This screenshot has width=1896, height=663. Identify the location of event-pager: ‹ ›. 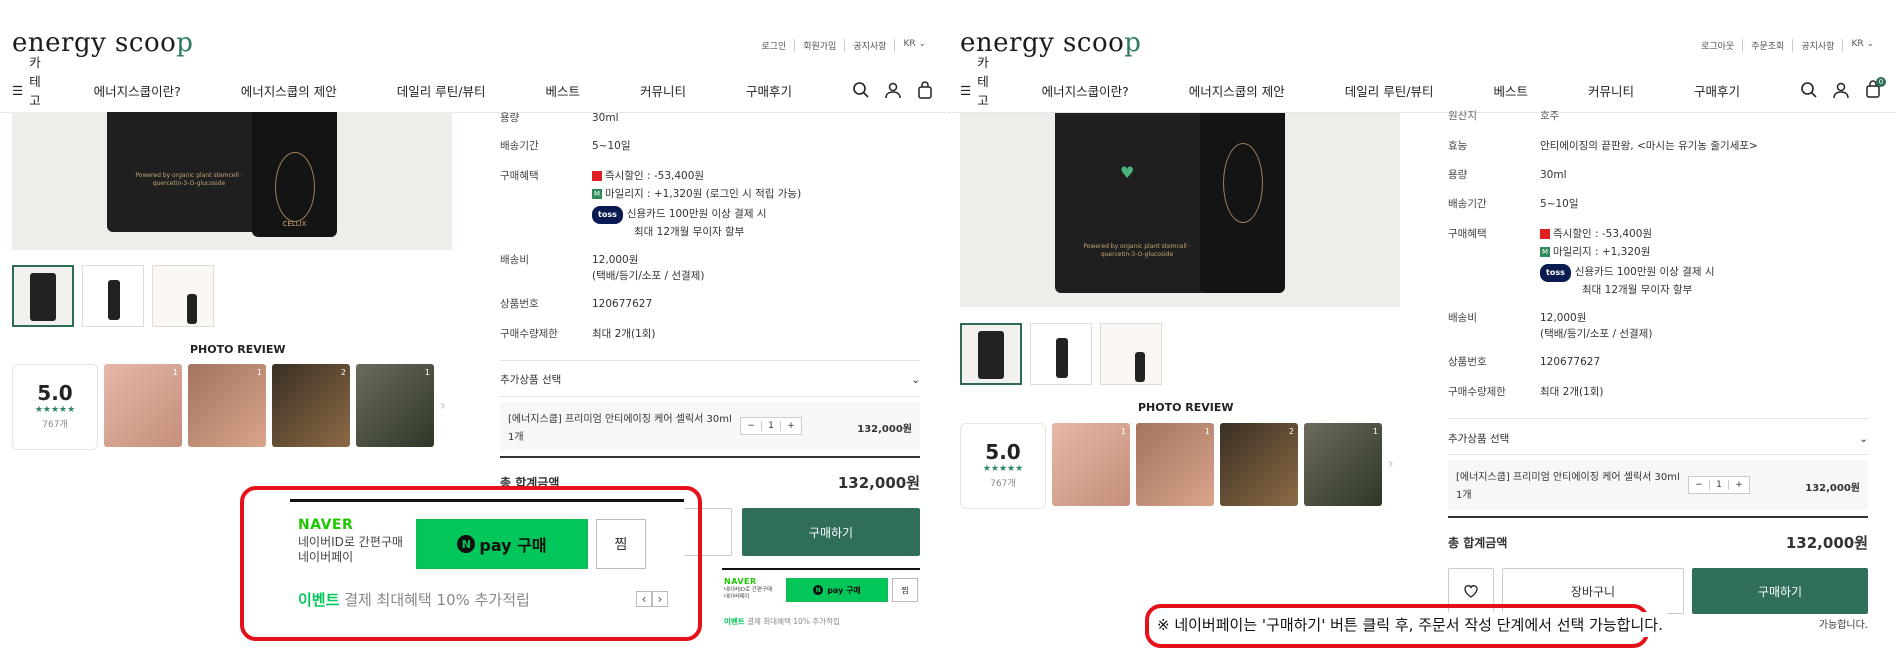
(652, 599).